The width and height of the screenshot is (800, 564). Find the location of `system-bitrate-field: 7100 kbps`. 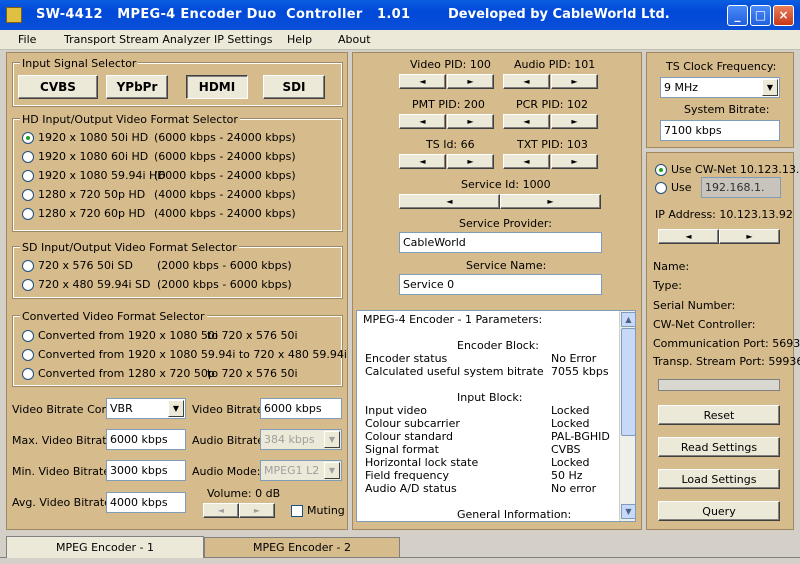

system-bitrate-field: 7100 kbps is located at coordinates (720, 130).